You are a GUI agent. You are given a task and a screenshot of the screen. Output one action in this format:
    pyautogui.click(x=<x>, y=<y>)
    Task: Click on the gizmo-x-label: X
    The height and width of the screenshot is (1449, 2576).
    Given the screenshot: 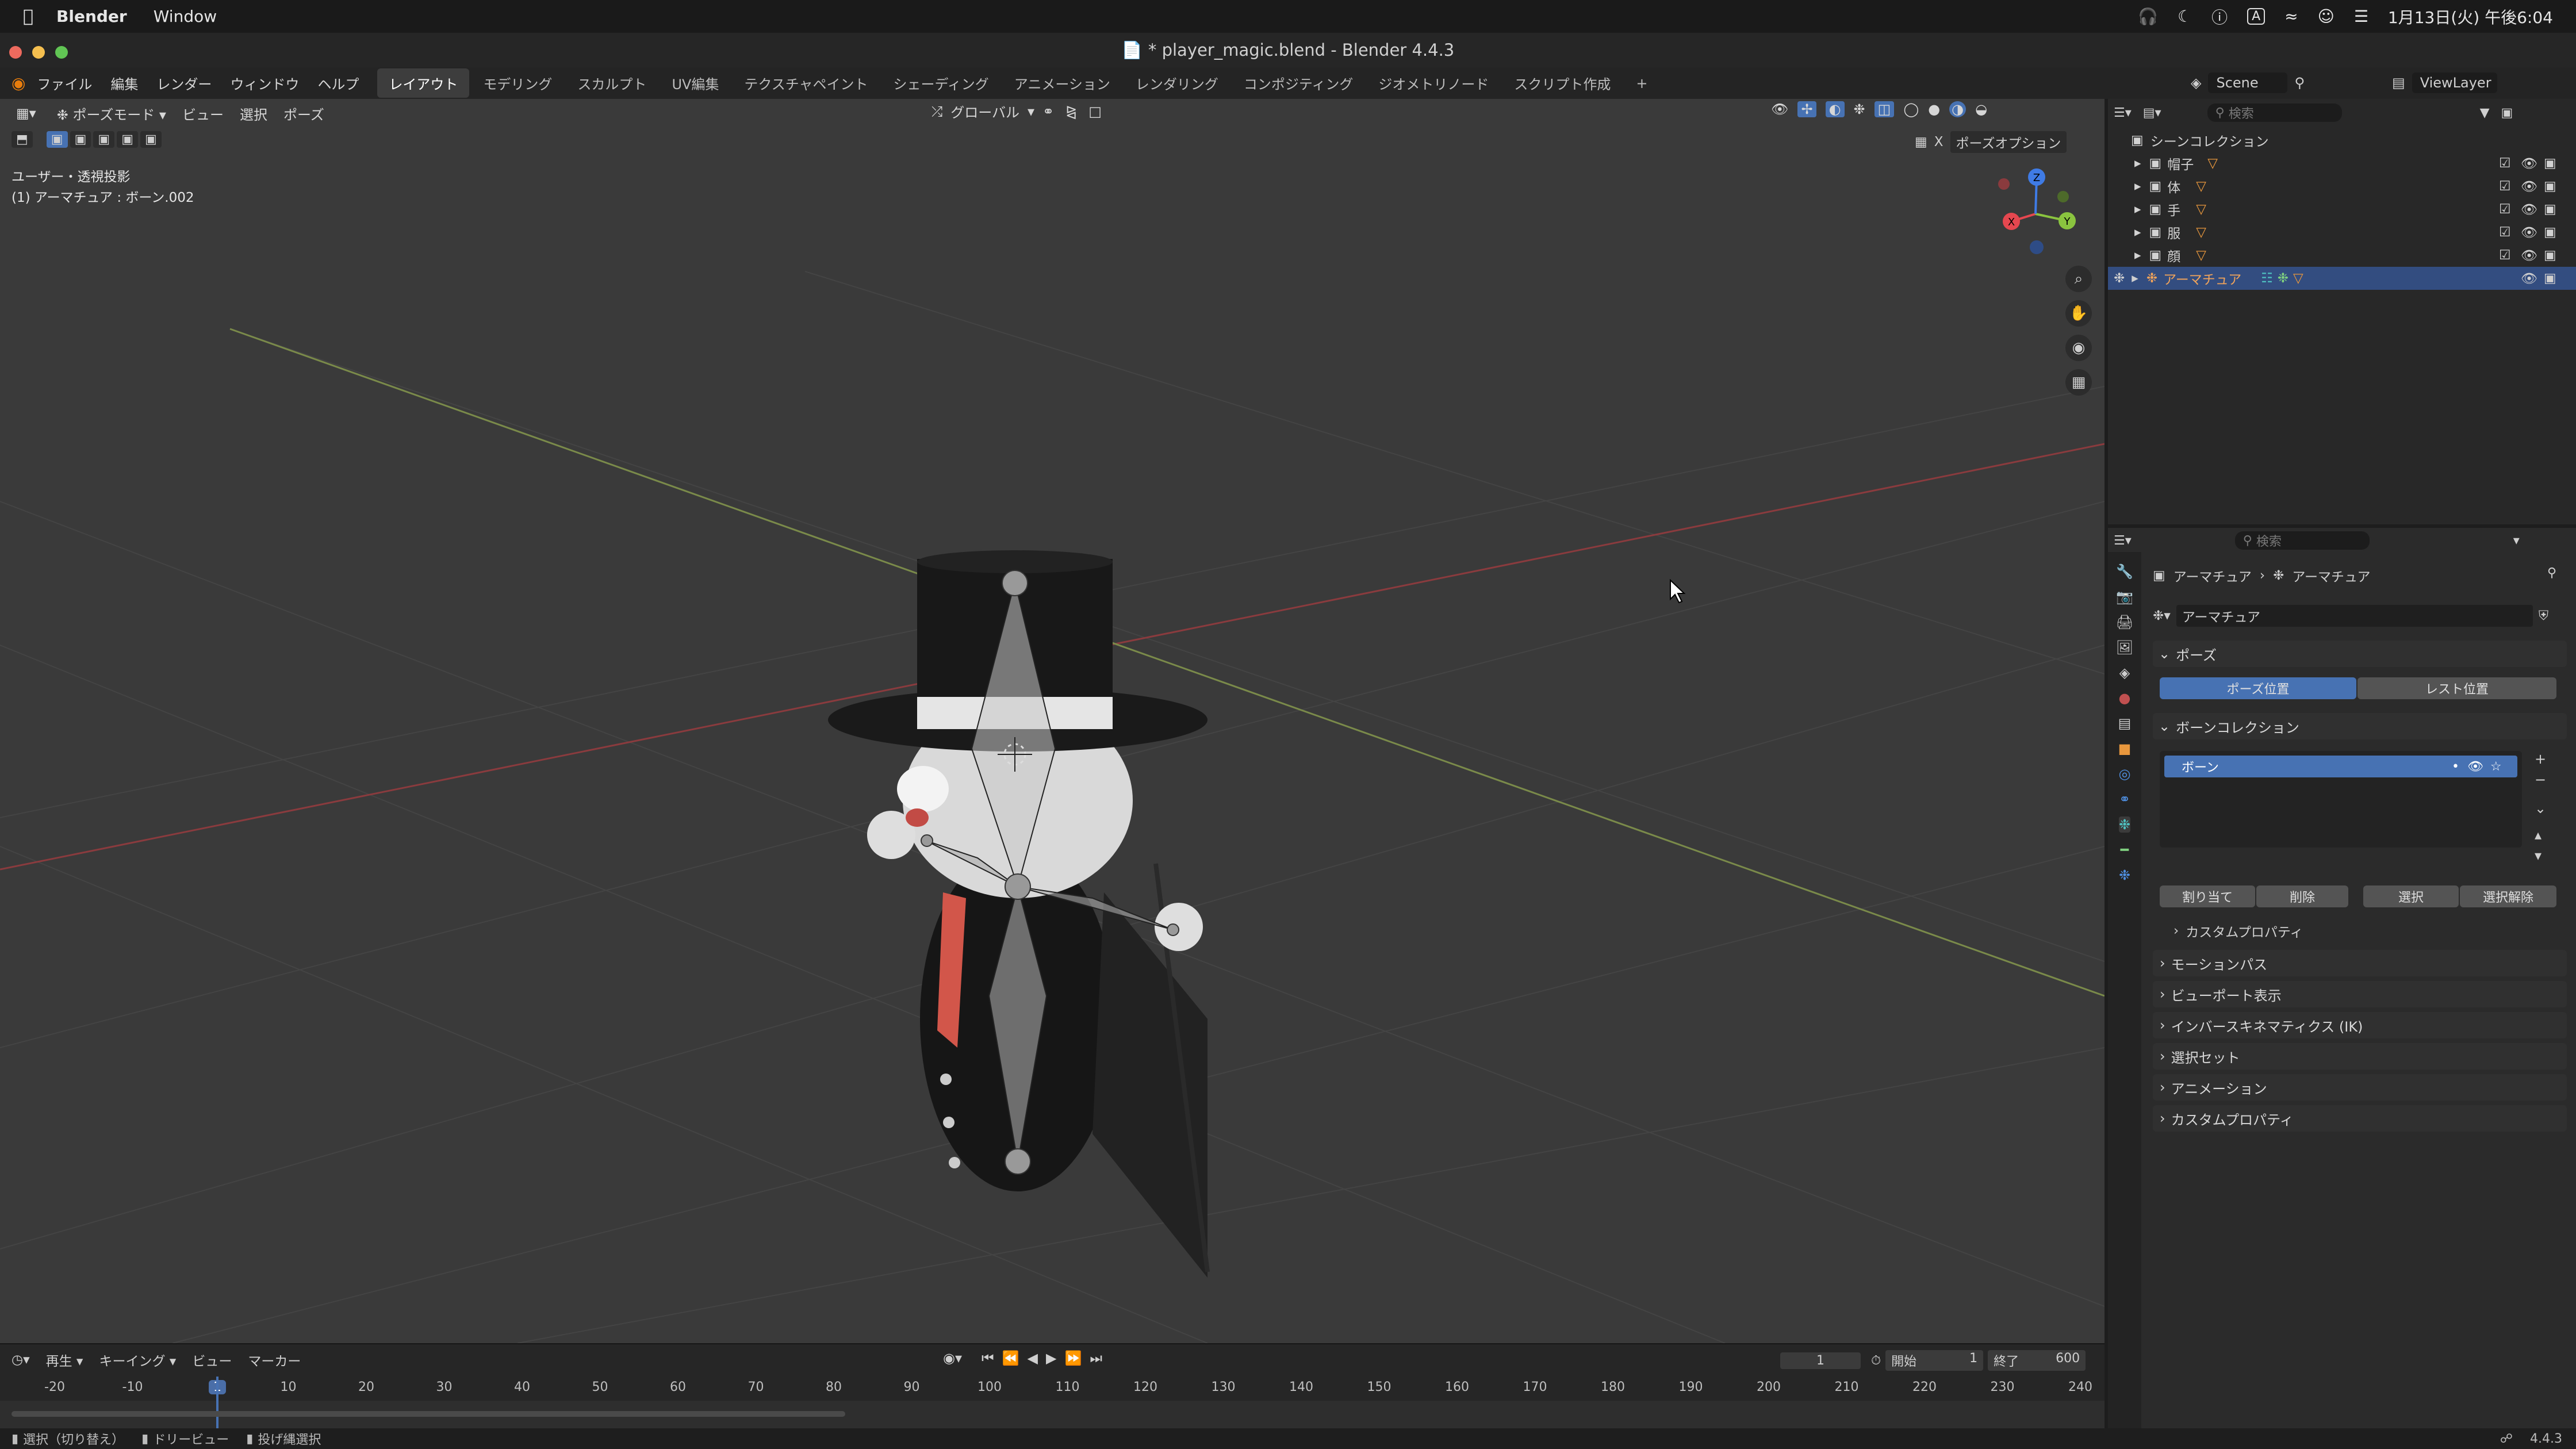 What is the action you would take?
    pyautogui.click(x=2011, y=222)
    